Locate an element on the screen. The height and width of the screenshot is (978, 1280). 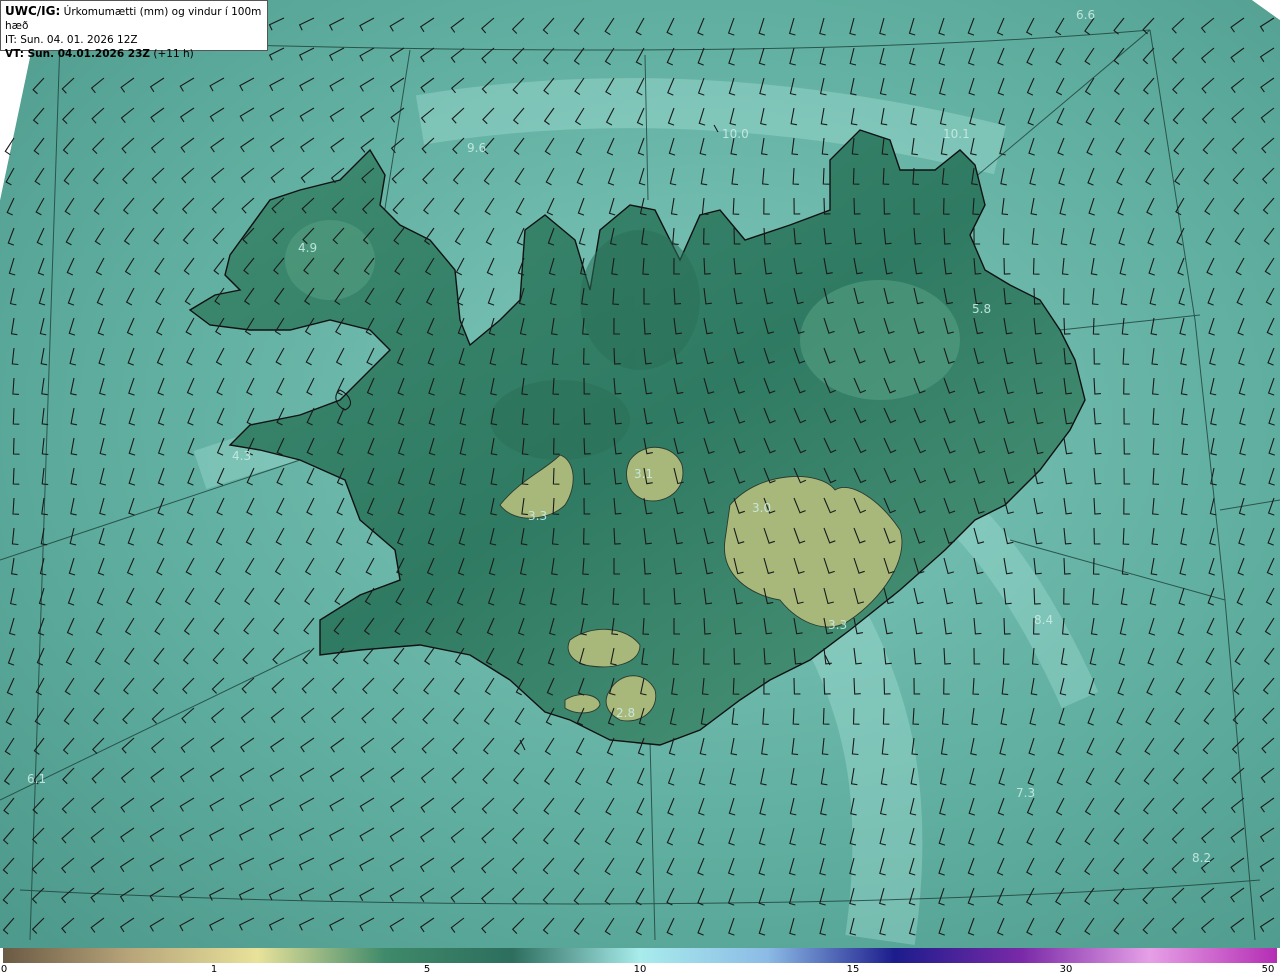
colorbar is located at coordinates (640, 955).